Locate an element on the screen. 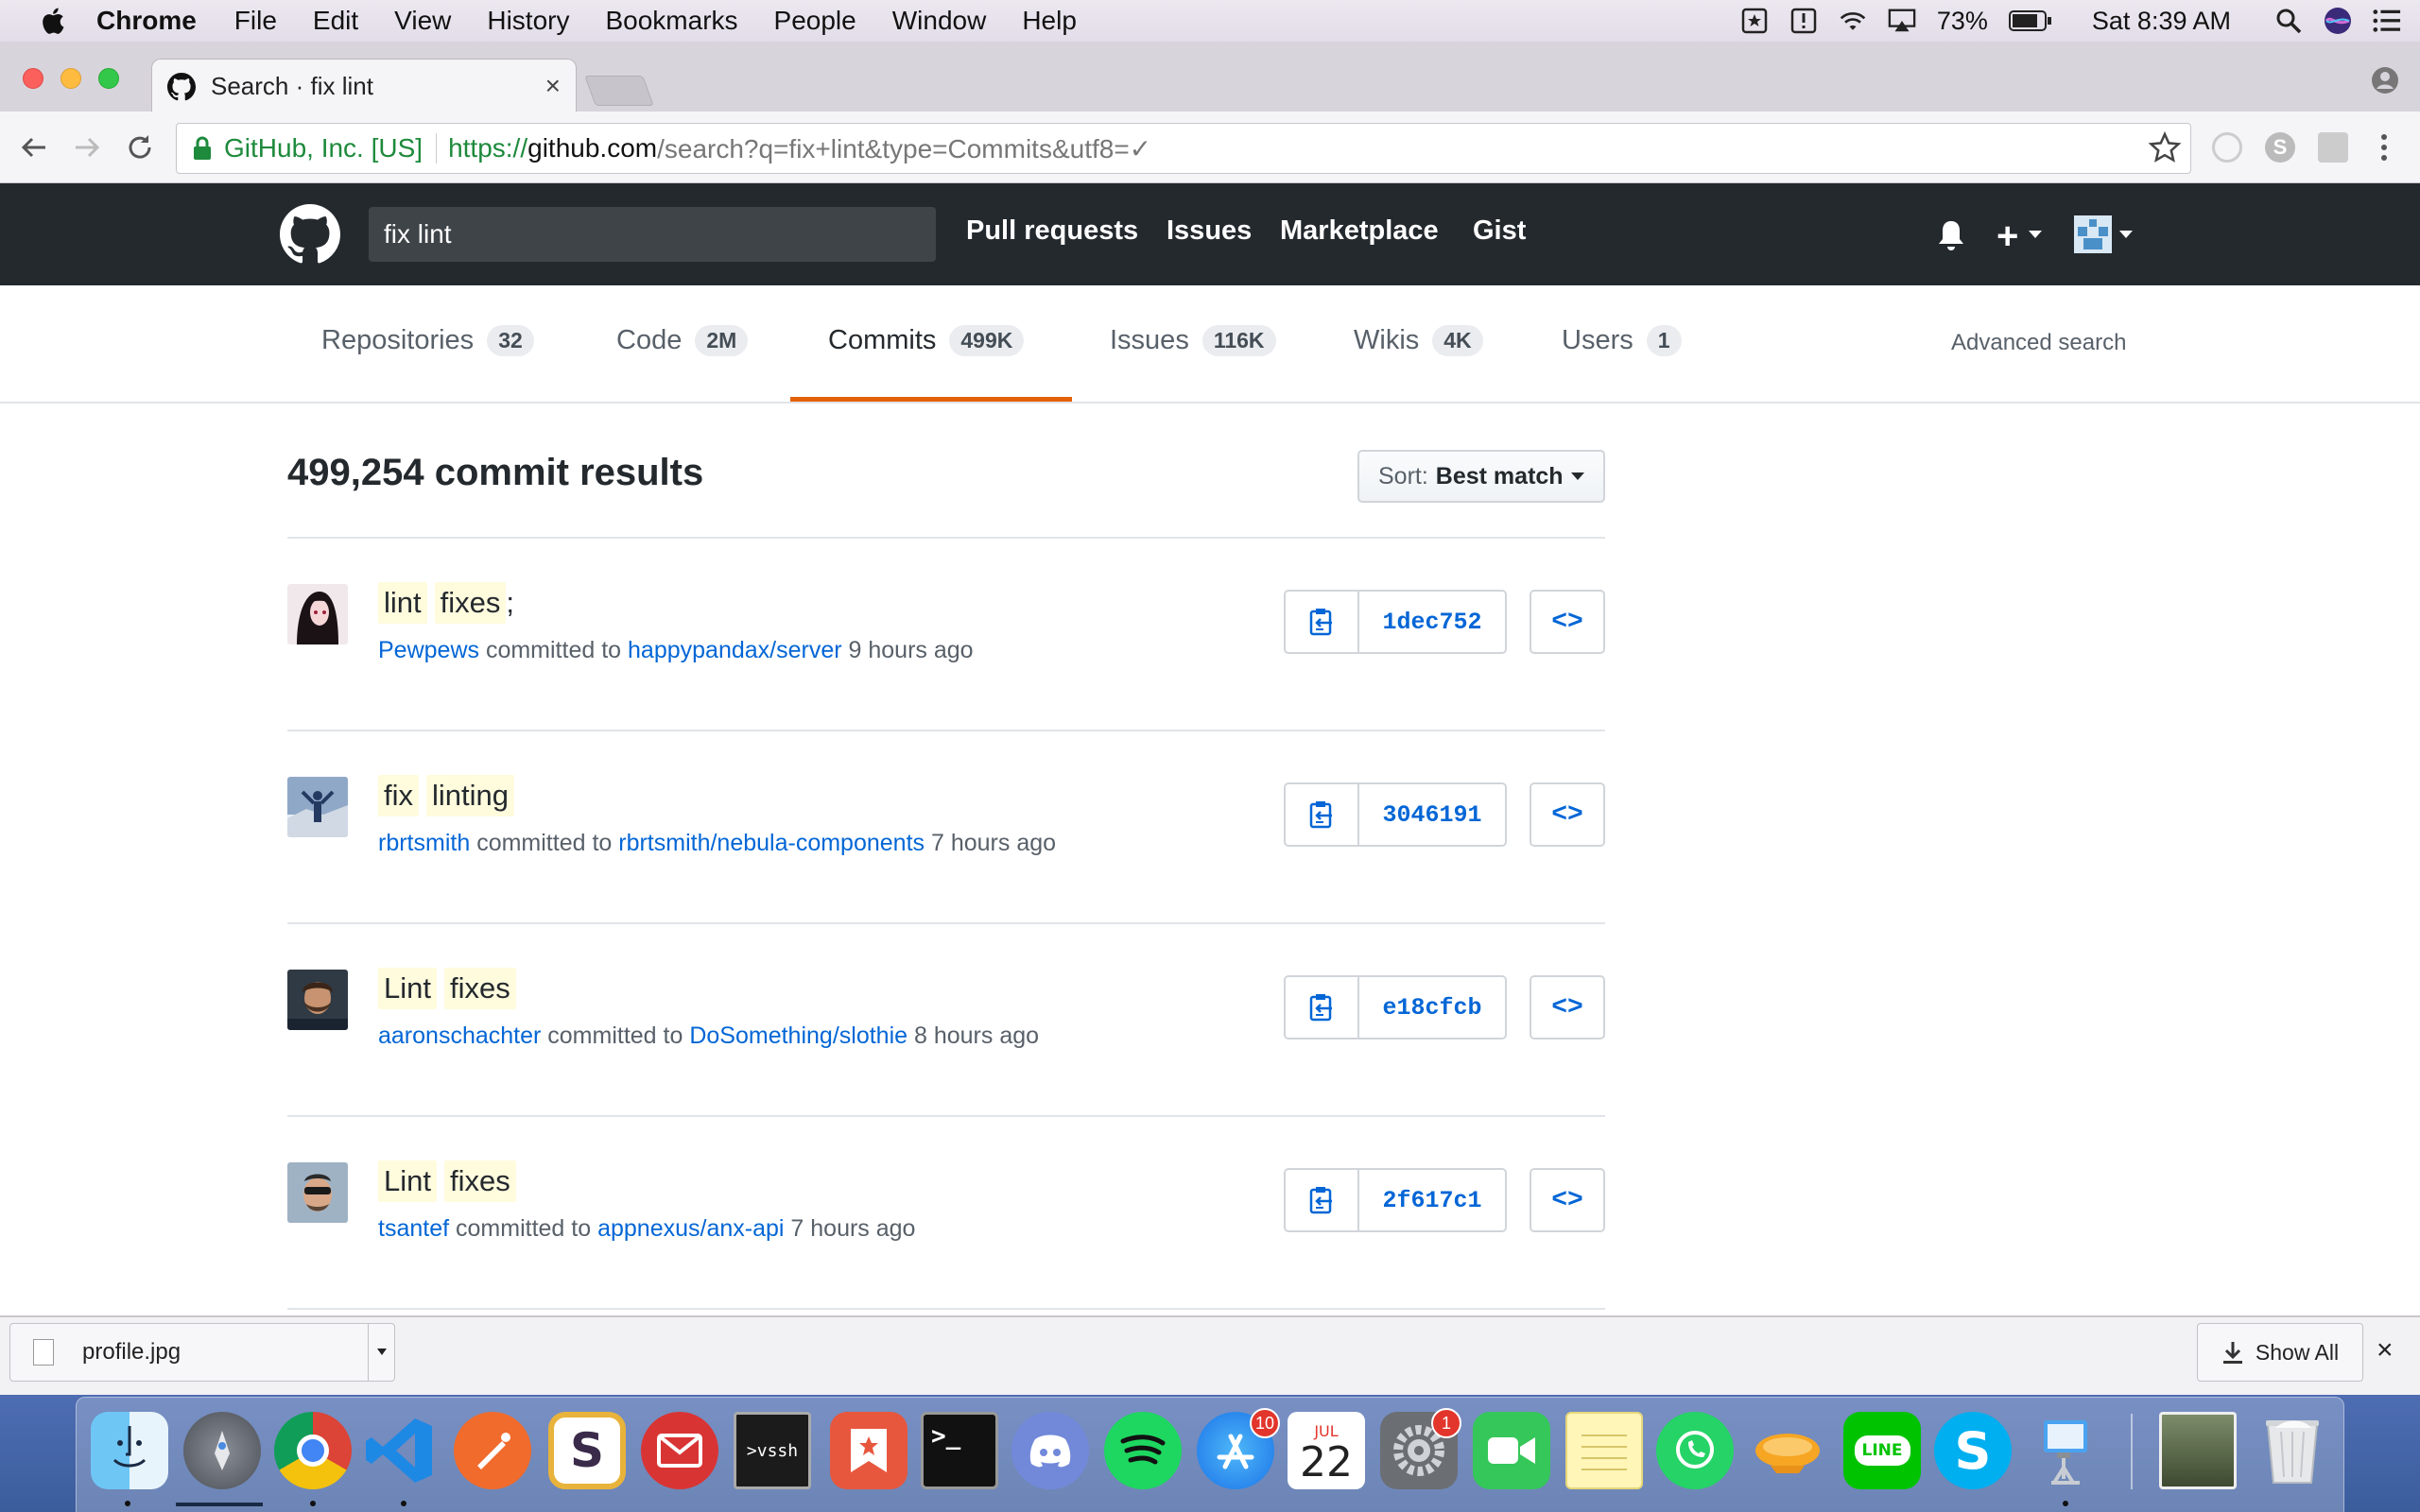  new-tab-button is located at coordinates (619, 91).